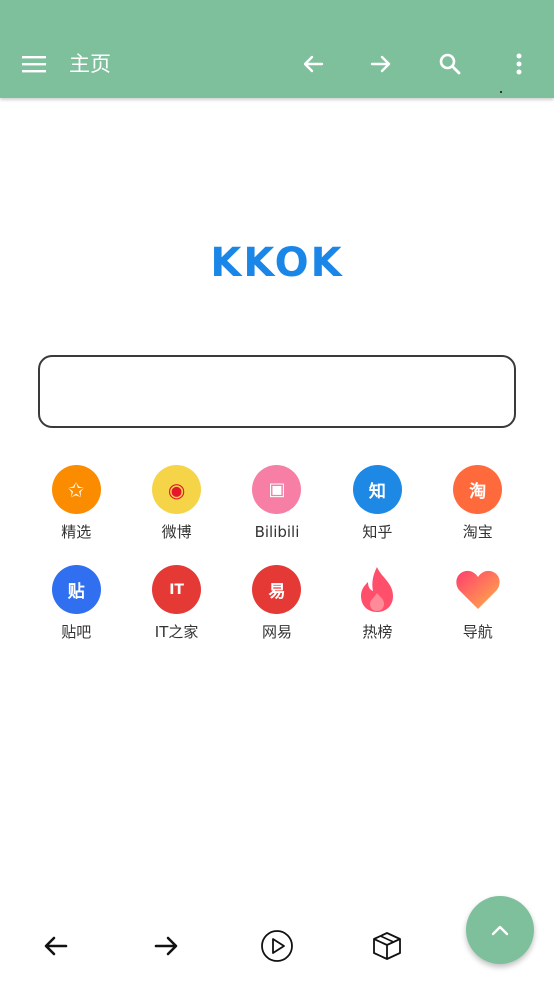  Describe the element at coordinates (277, 515) in the screenshot. I see `shortcut-item: ▣ Bilibili` at that location.